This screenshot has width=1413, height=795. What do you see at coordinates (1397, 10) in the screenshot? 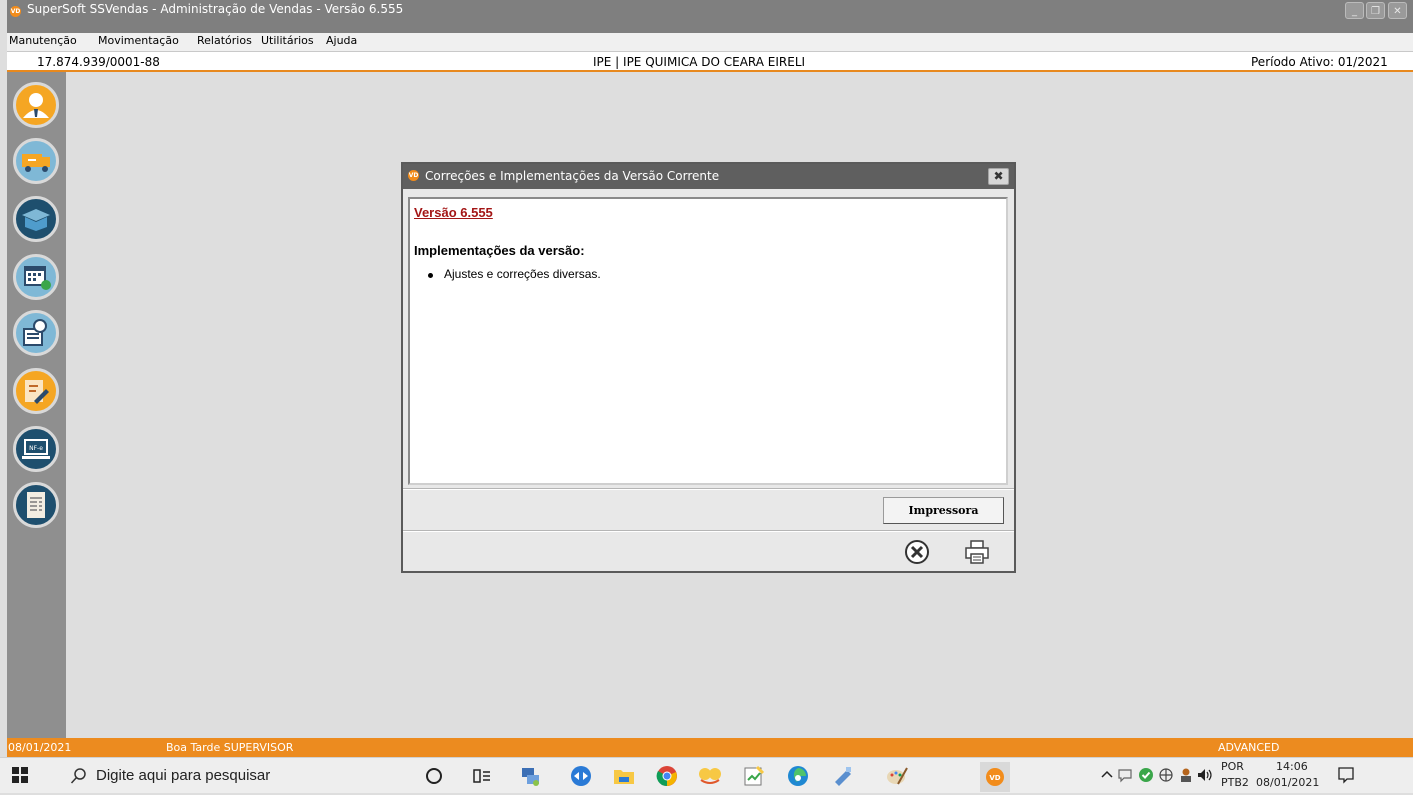
I see `close-icon: ✕` at bounding box center [1397, 10].